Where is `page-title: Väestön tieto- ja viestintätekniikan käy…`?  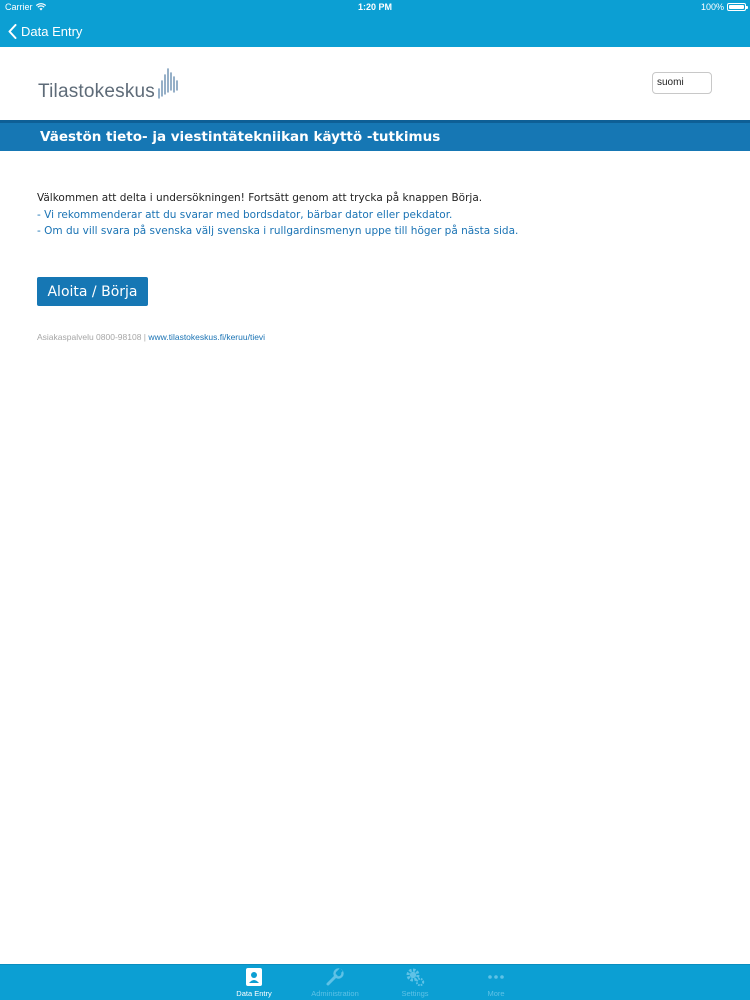 page-title: Väestön tieto- ja viestintätekniikan käy… is located at coordinates (240, 137).